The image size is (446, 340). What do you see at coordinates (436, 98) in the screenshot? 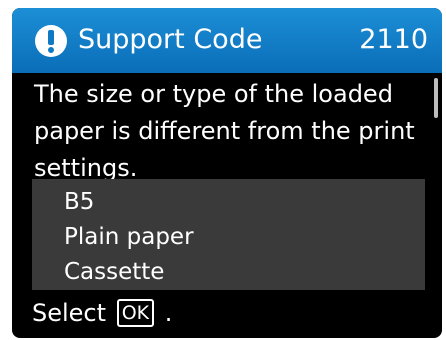
I see `scroll-indicator` at bounding box center [436, 98].